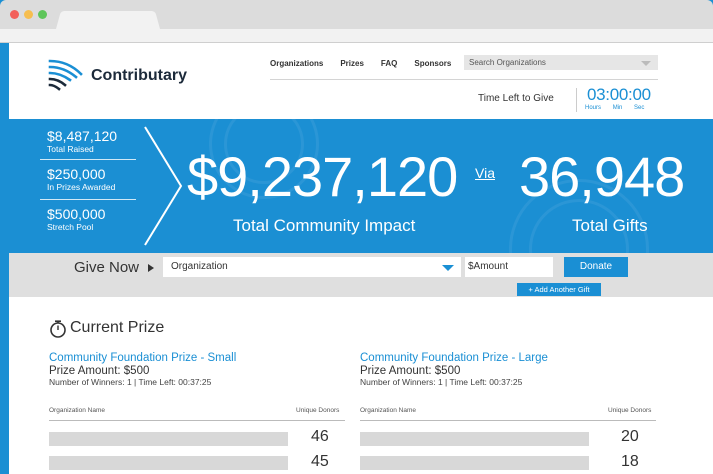 This screenshot has width=713, height=474. I want to click on stopwatch-icon, so click(58, 329).